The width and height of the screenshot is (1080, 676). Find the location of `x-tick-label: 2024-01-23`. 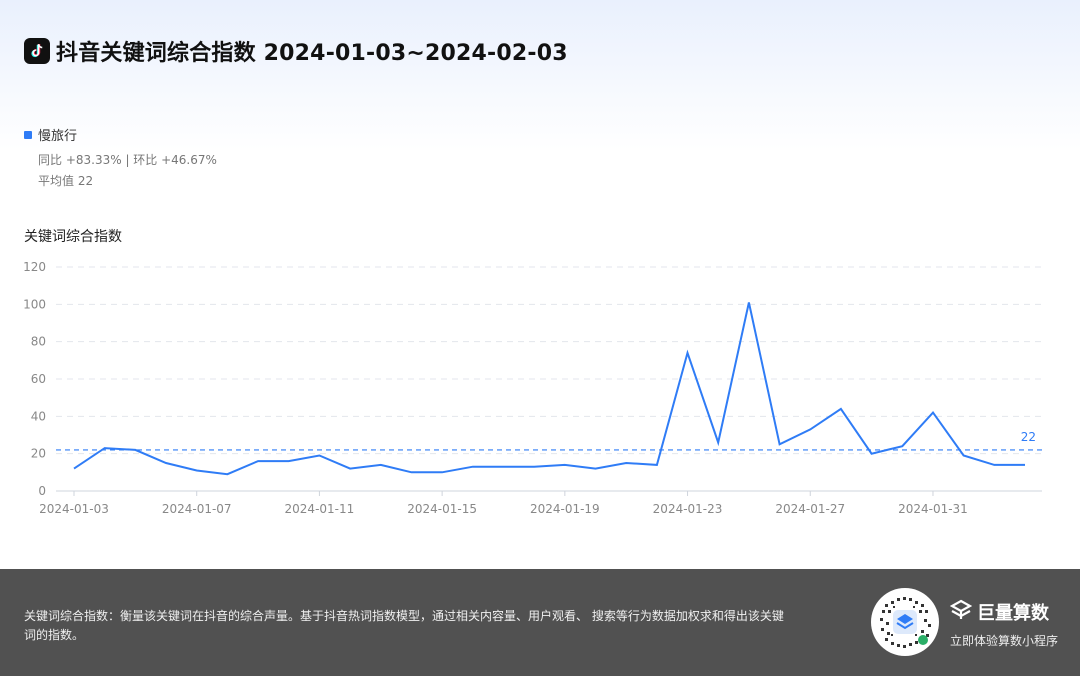

x-tick-label: 2024-01-23 is located at coordinates (688, 509).